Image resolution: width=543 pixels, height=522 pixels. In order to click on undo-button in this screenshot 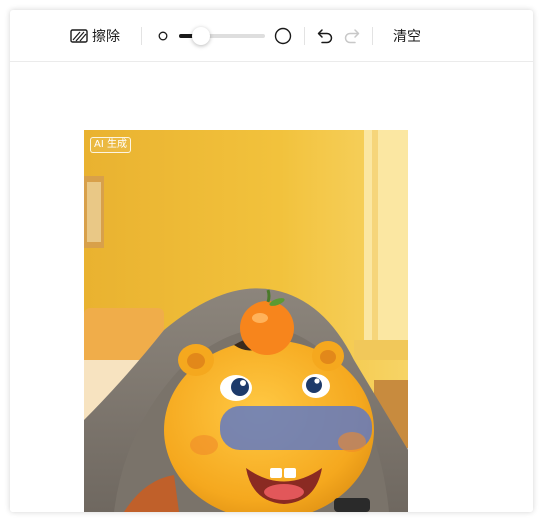, I will do `click(325, 35)`.